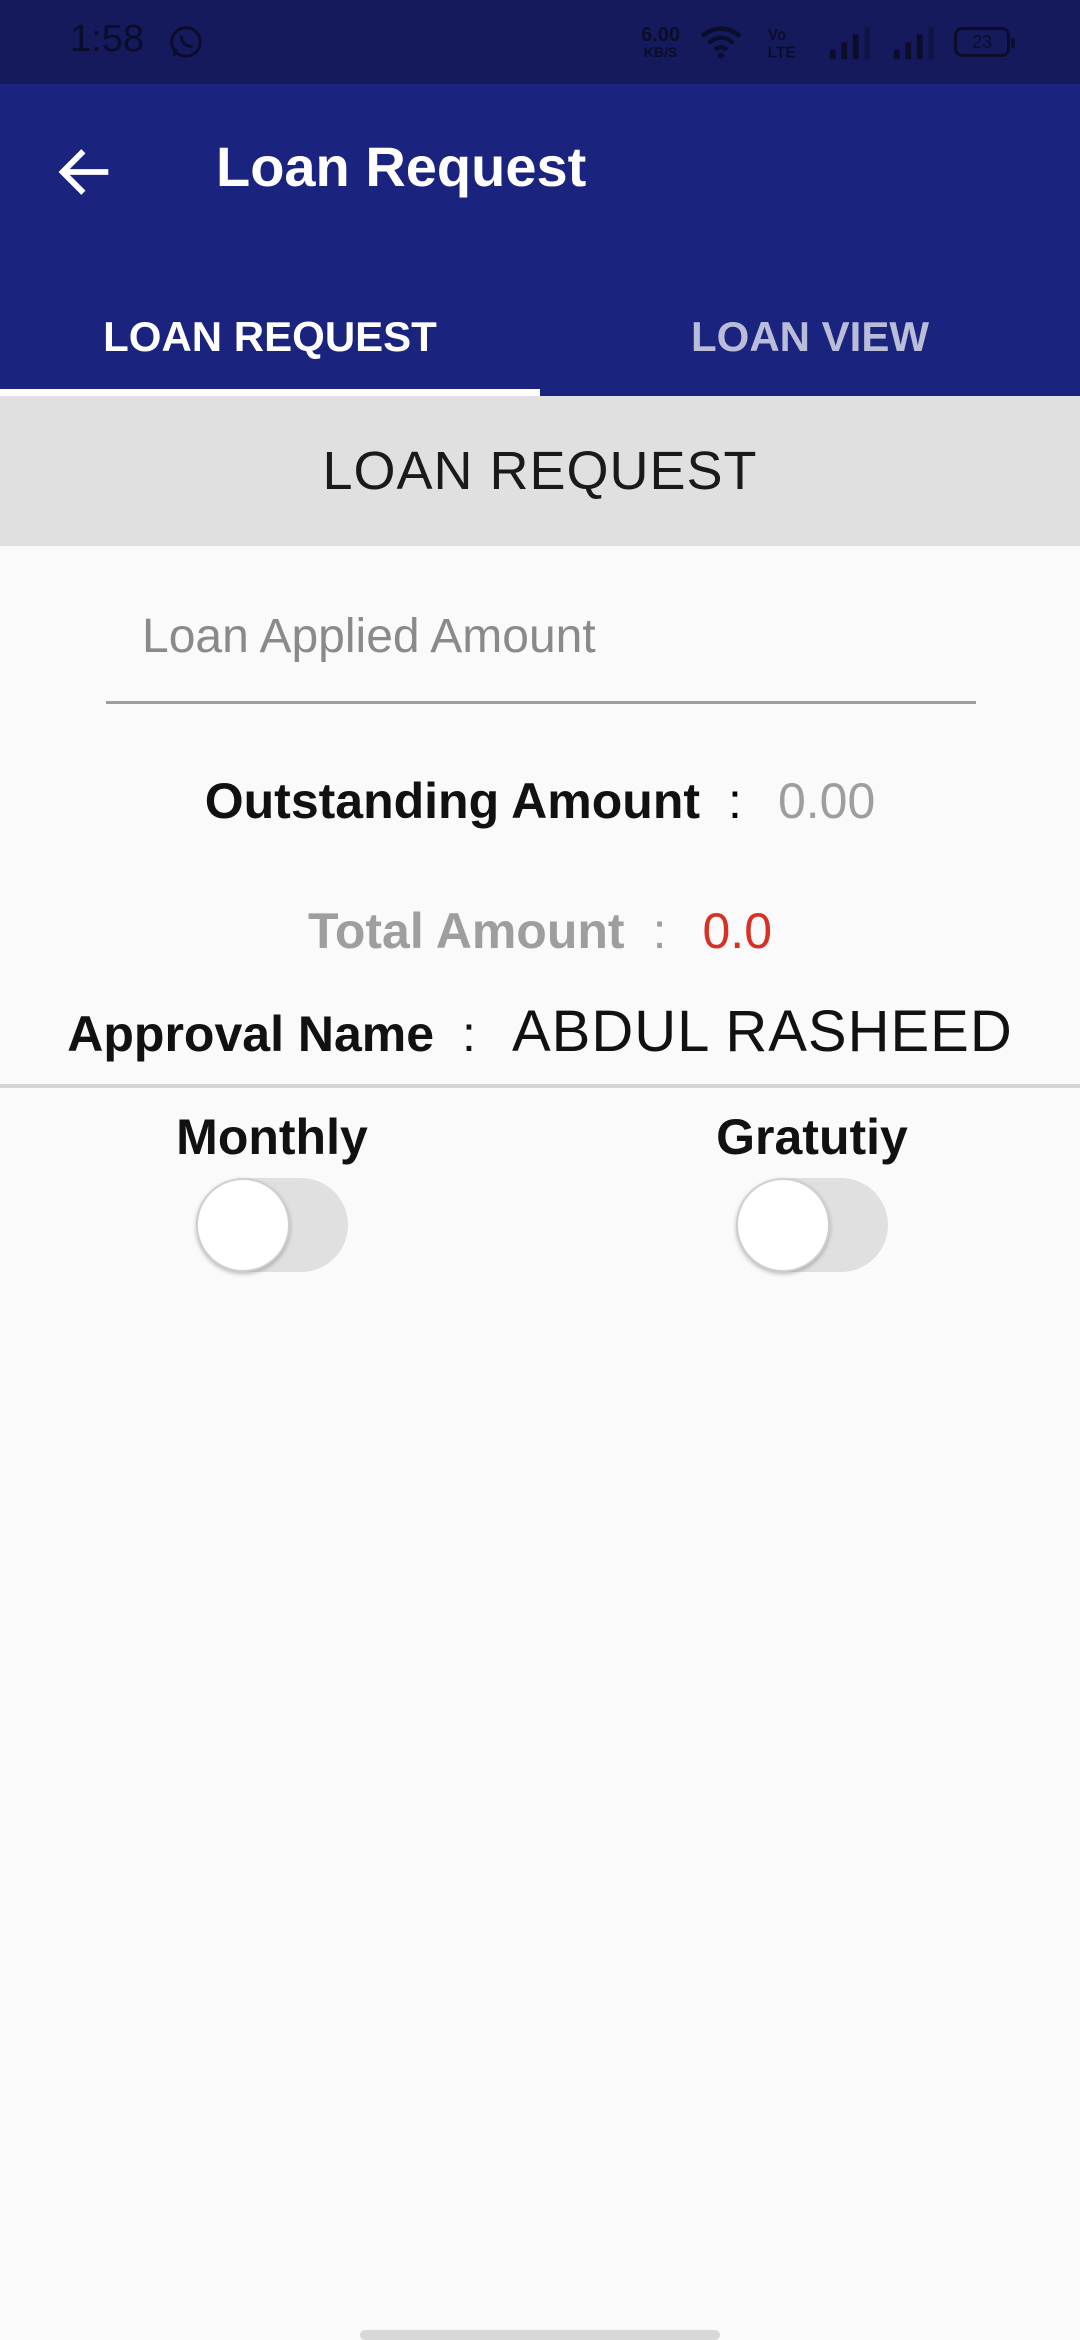 Image resolution: width=1080 pixels, height=2340 pixels. Describe the element at coordinates (762, 1031) in the screenshot. I see `approval-value: ABDUL RASHEED` at that location.